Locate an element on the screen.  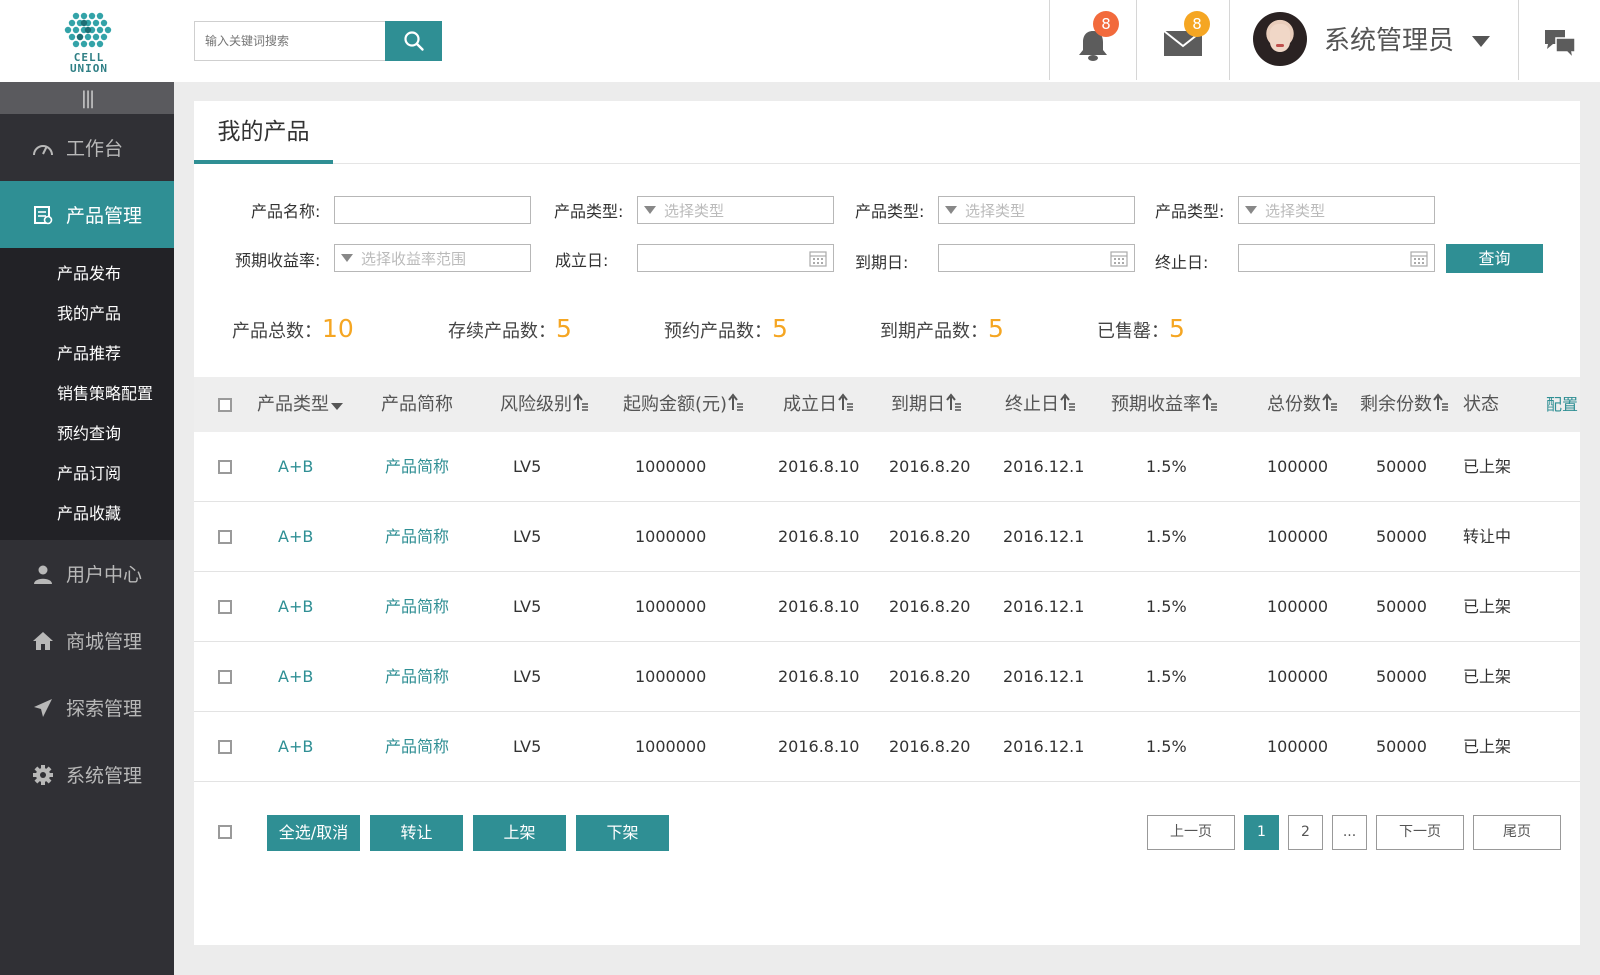
th-product-type: 产品类型 is located at coordinates (300, 404).